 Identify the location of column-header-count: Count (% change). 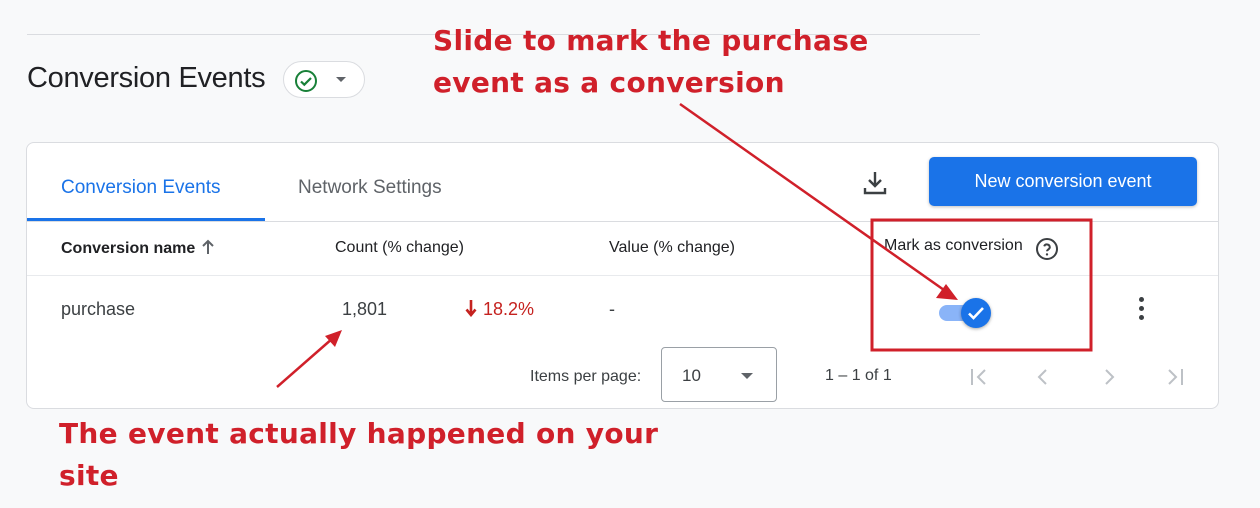
(399, 248).